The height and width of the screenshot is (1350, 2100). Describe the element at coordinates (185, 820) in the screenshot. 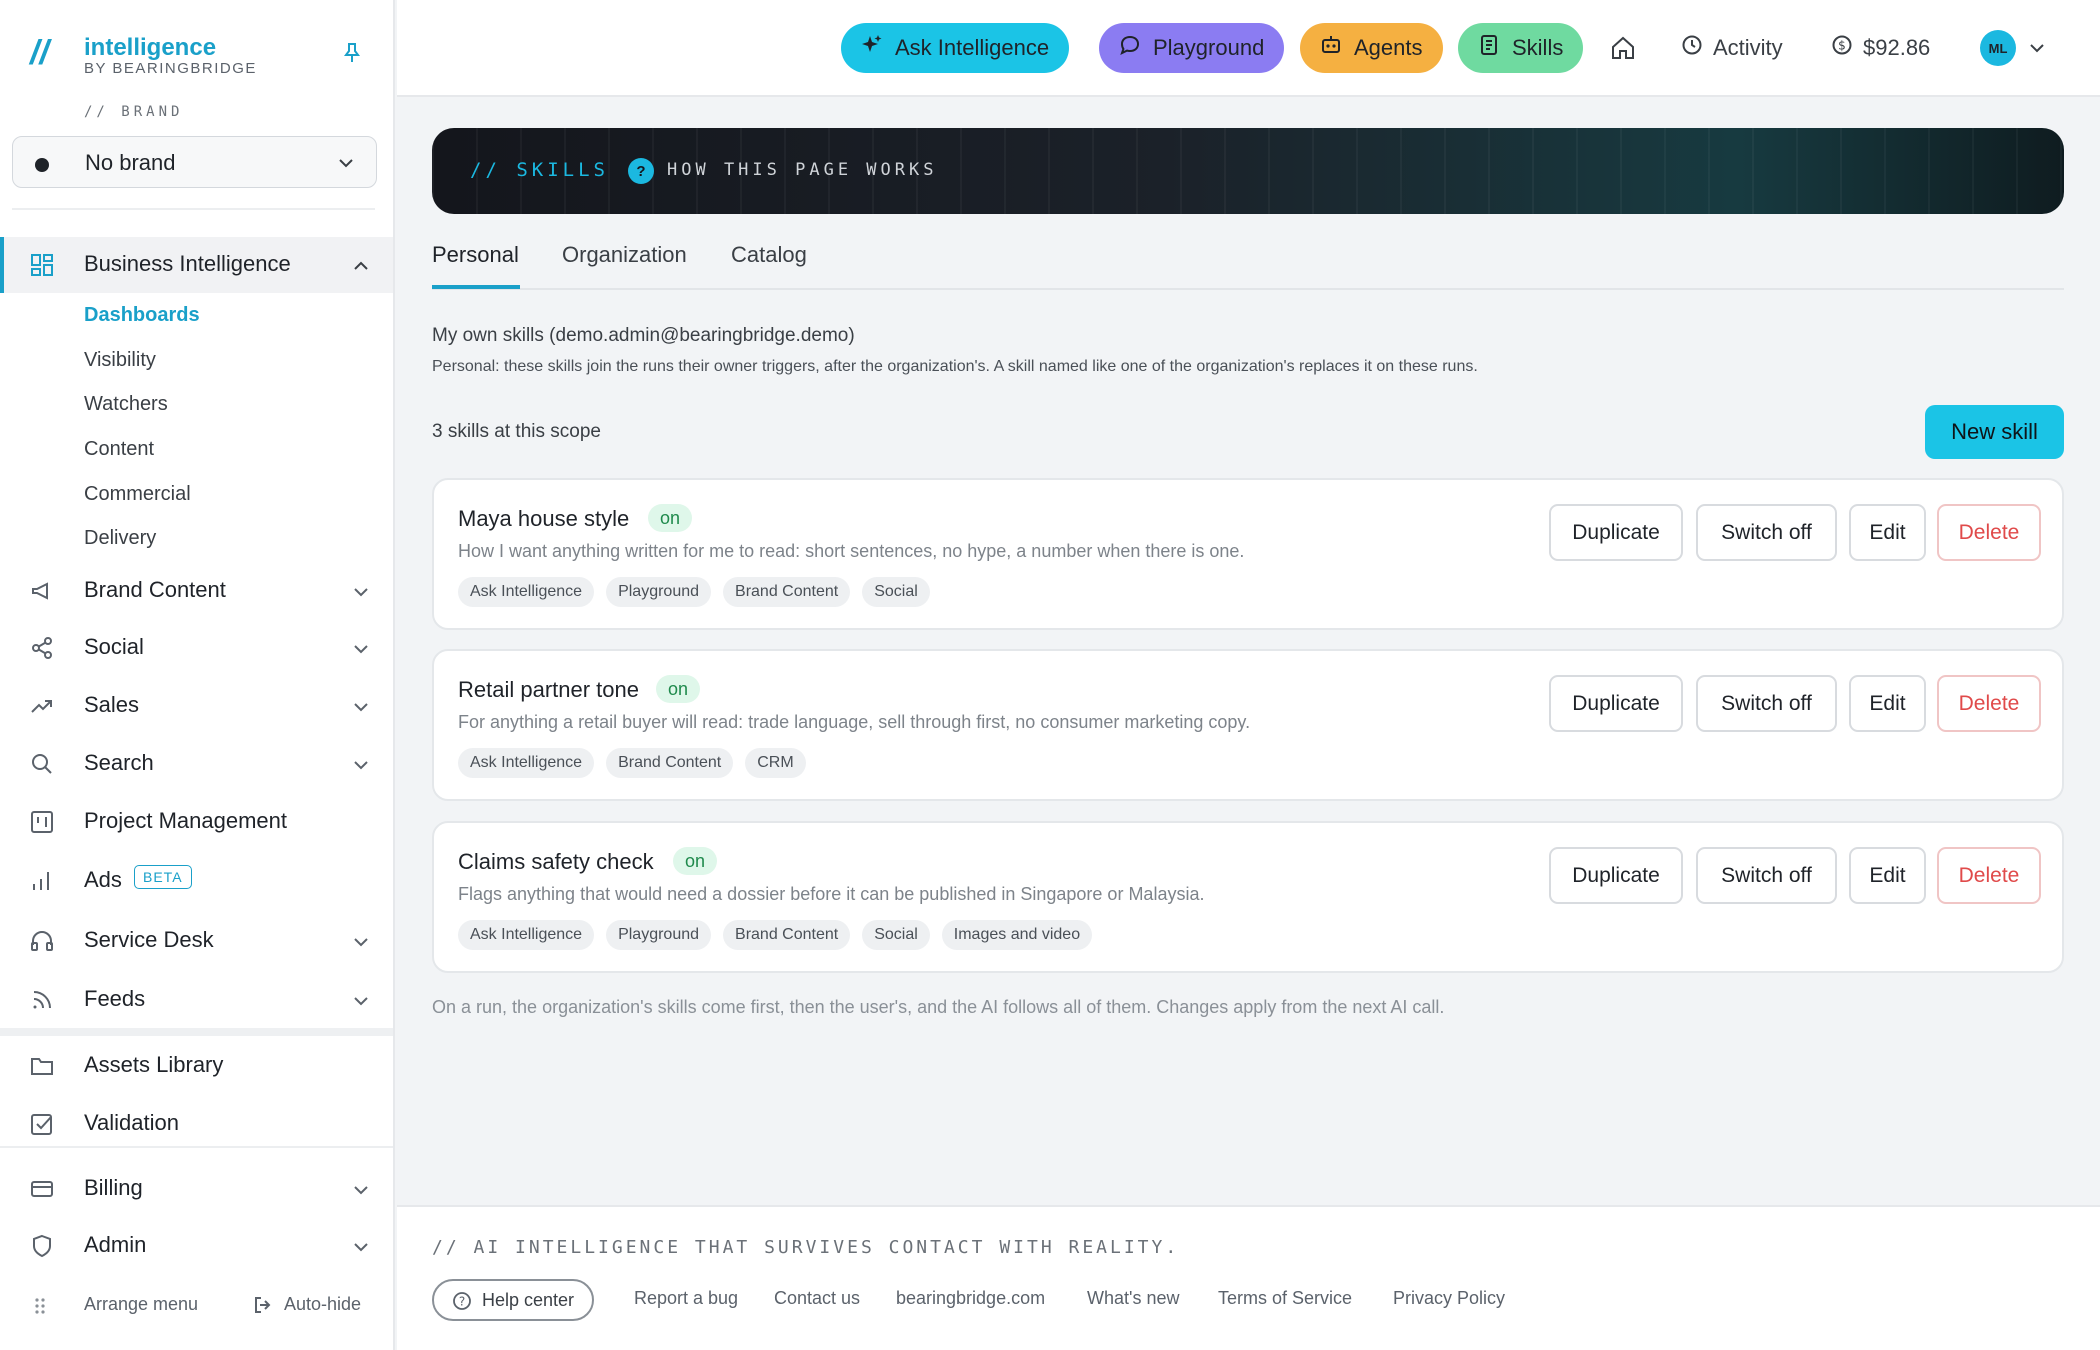

I see `sidebar-item-label: Project Management` at that location.